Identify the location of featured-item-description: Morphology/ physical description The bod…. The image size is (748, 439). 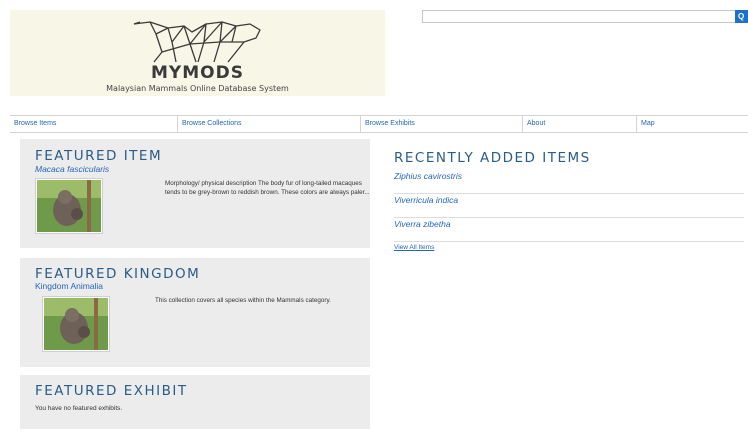
(267, 188).